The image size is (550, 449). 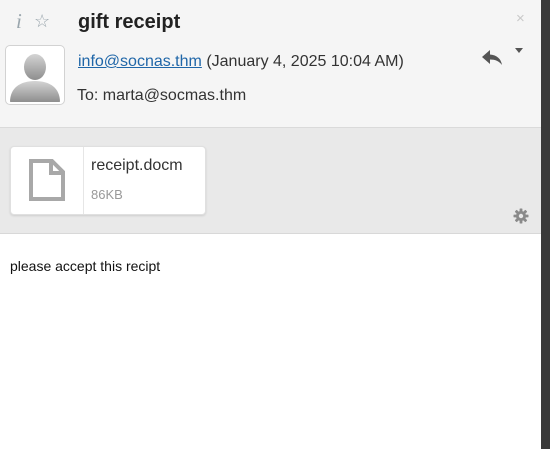 I want to click on attachment-item: receipt.docm 86KB, so click(x=108, y=180).